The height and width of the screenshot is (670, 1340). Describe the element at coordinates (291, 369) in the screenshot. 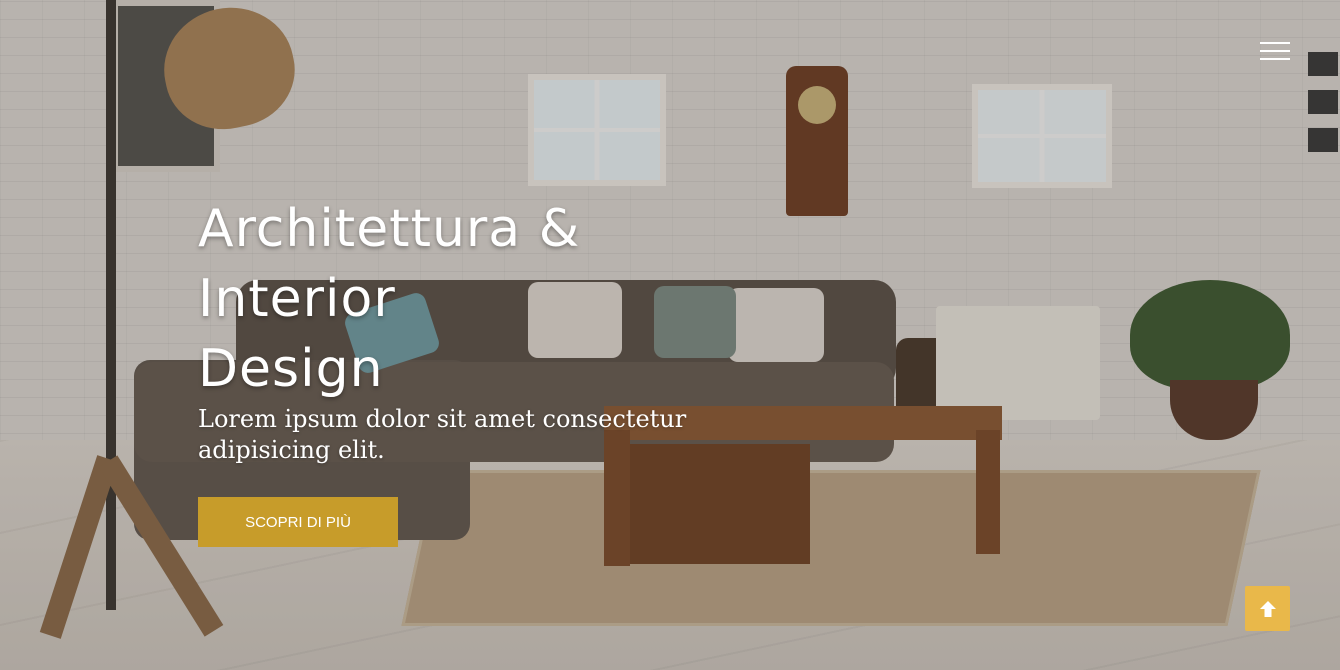

I see `hero-title-line: Design` at that location.